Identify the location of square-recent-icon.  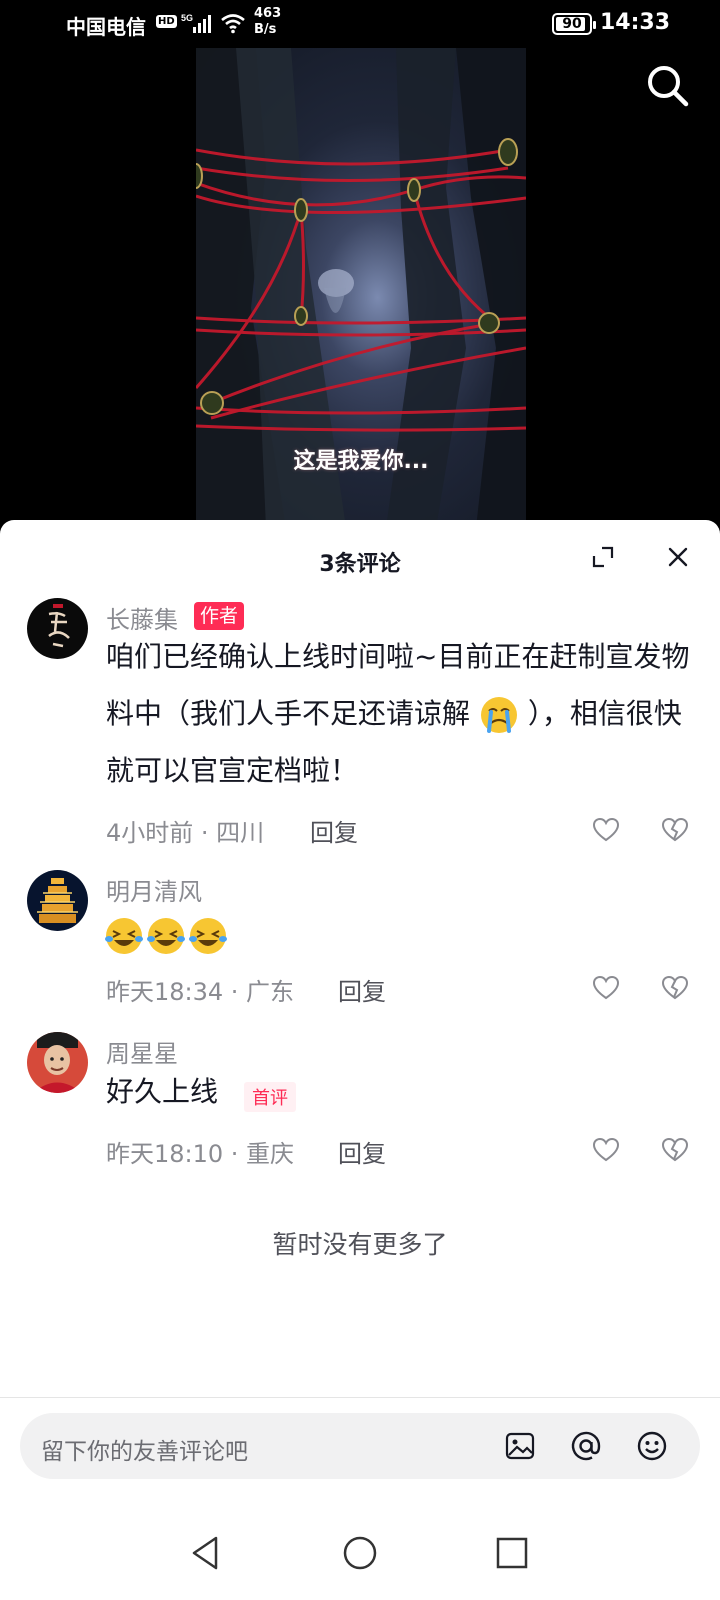
(512, 1553).